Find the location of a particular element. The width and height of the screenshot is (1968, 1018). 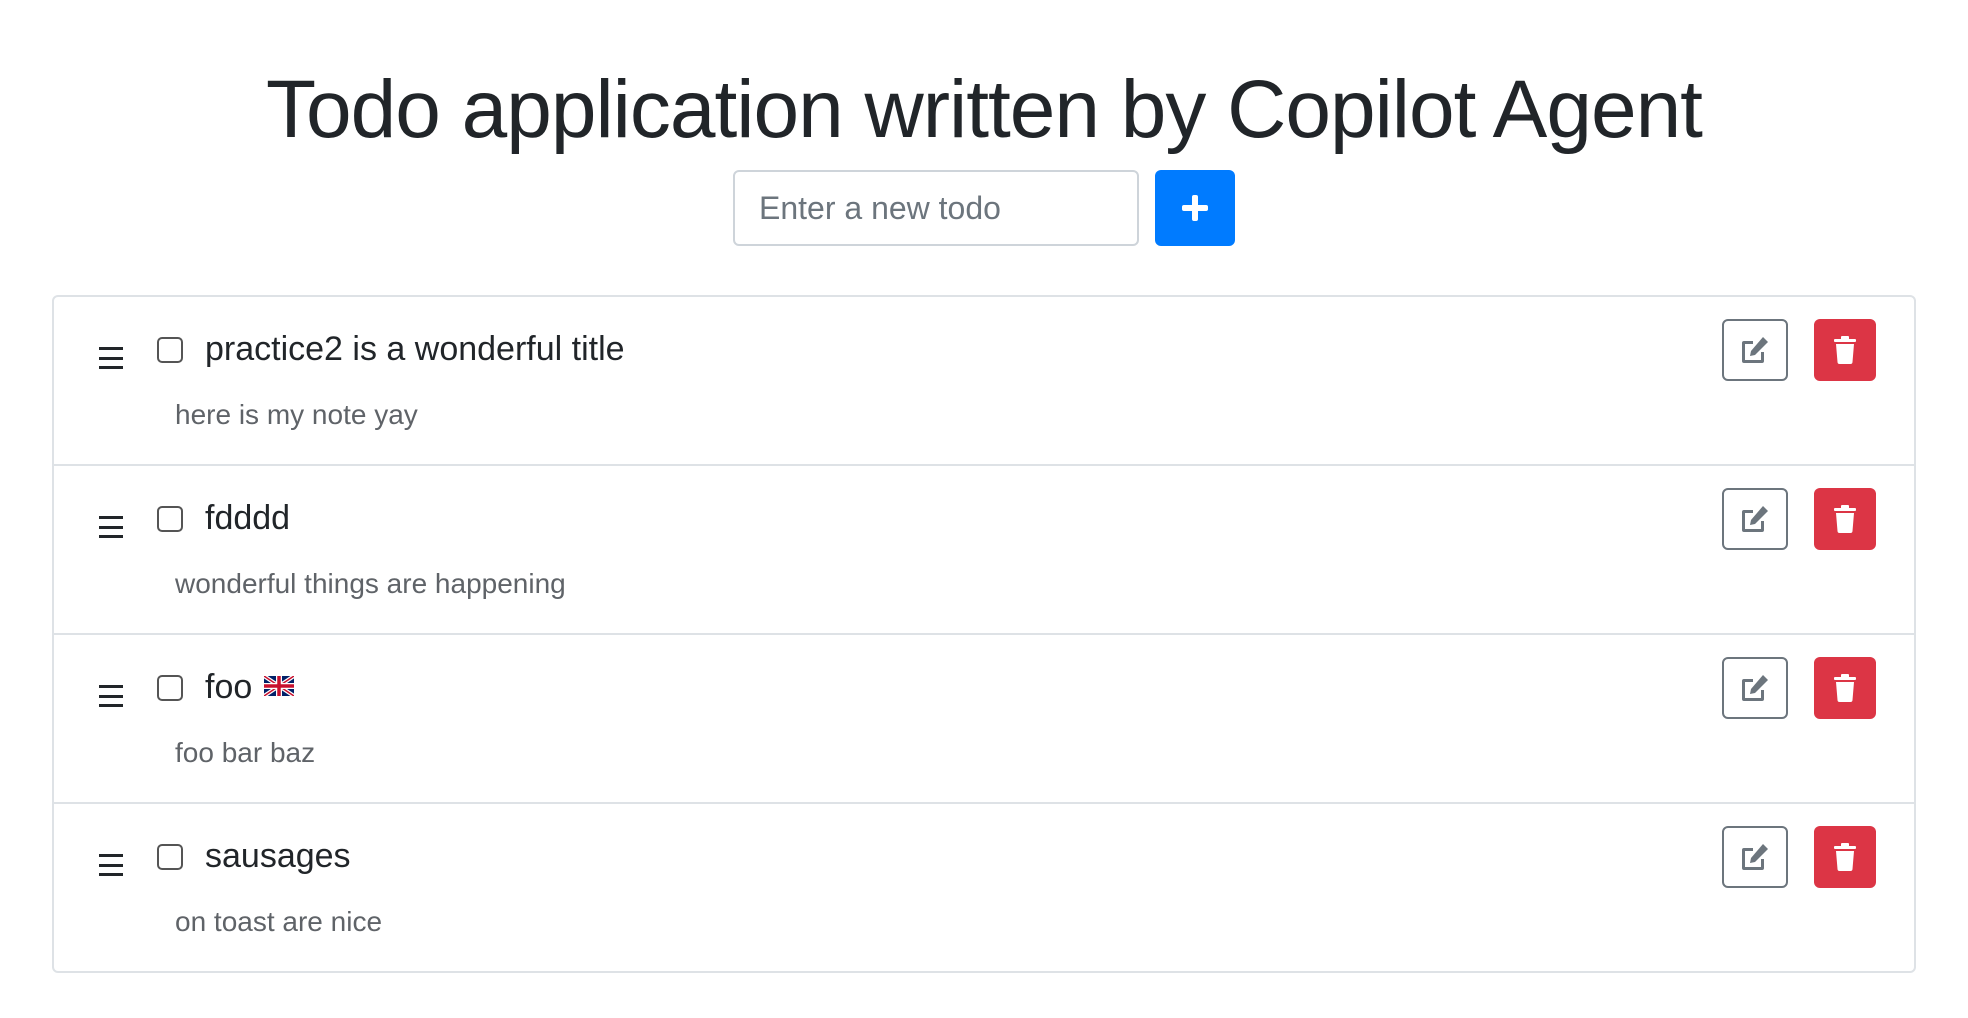

todo-title-text: sausages is located at coordinates (278, 856).